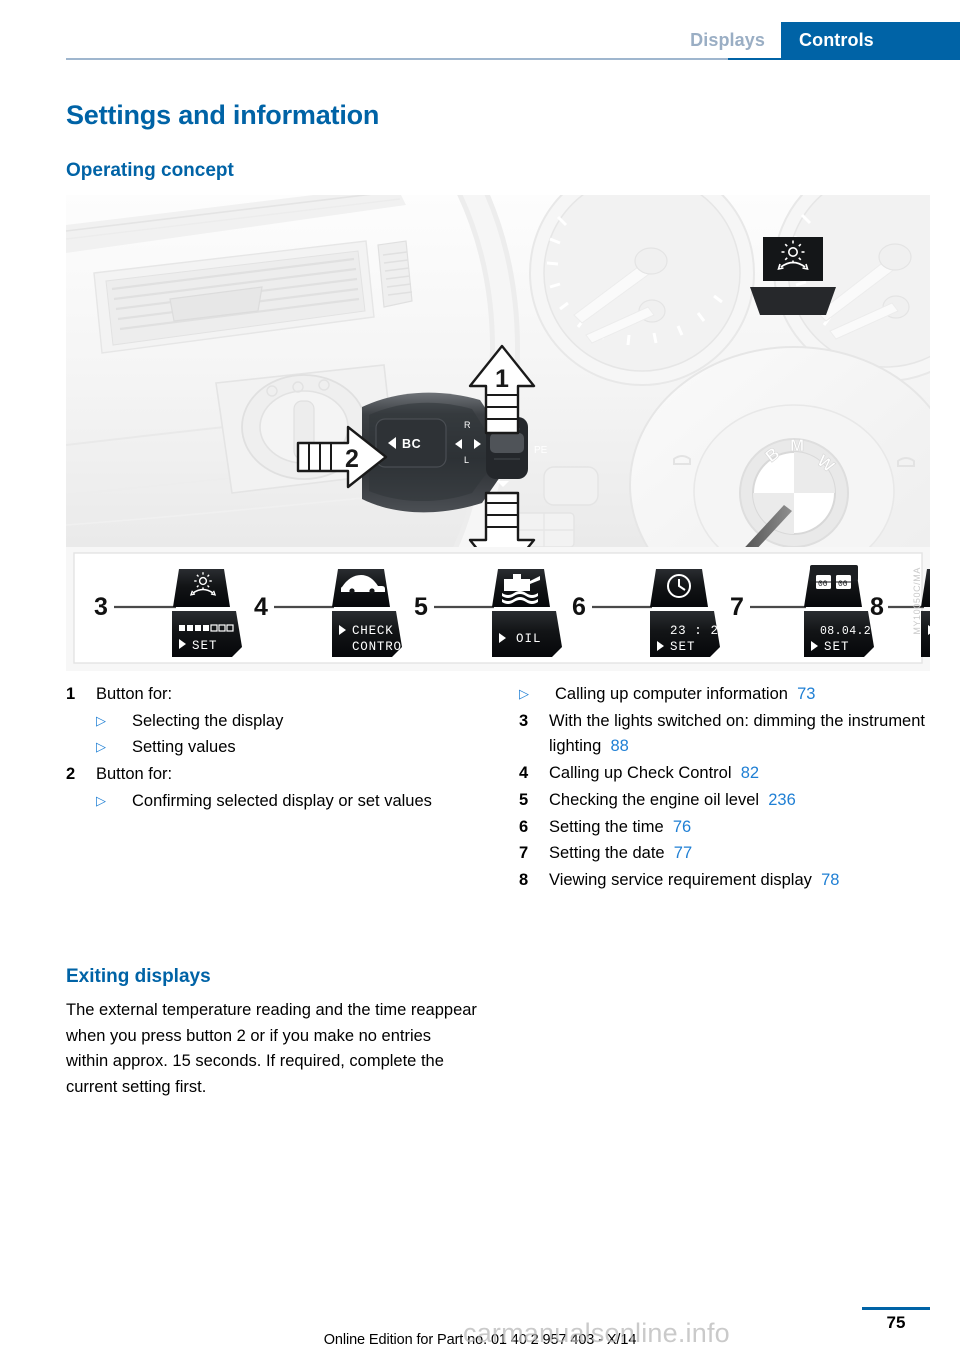 The width and height of the screenshot is (960, 1362). I want to click on legend-item-7: 7 Setting the date 77, so click(724, 854).